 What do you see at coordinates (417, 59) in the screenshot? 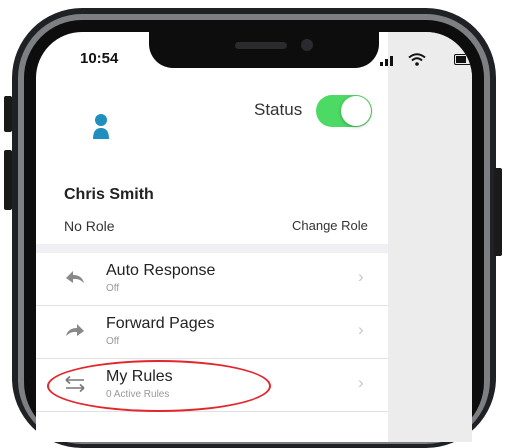
I see `wifi-icon` at bounding box center [417, 59].